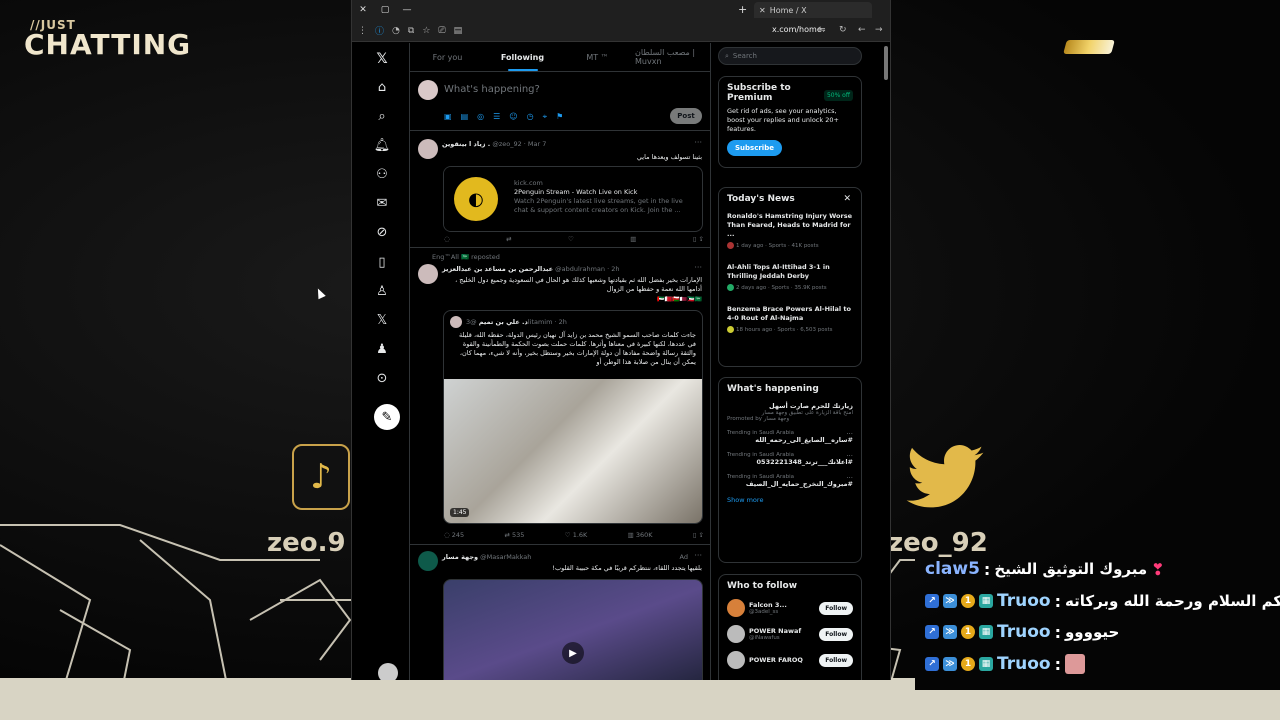 Image resolution: width=1280 pixels, height=720 pixels. I want to click on play-icon: ▶, so click(573, 653).